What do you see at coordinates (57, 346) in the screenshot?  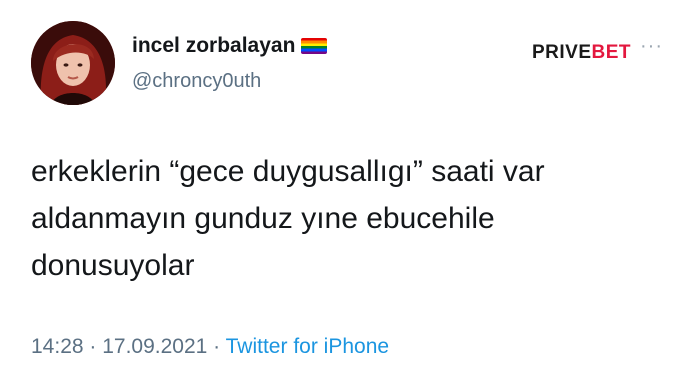 I see `tweet-time: 14:28` at bounding box center [57, 346].